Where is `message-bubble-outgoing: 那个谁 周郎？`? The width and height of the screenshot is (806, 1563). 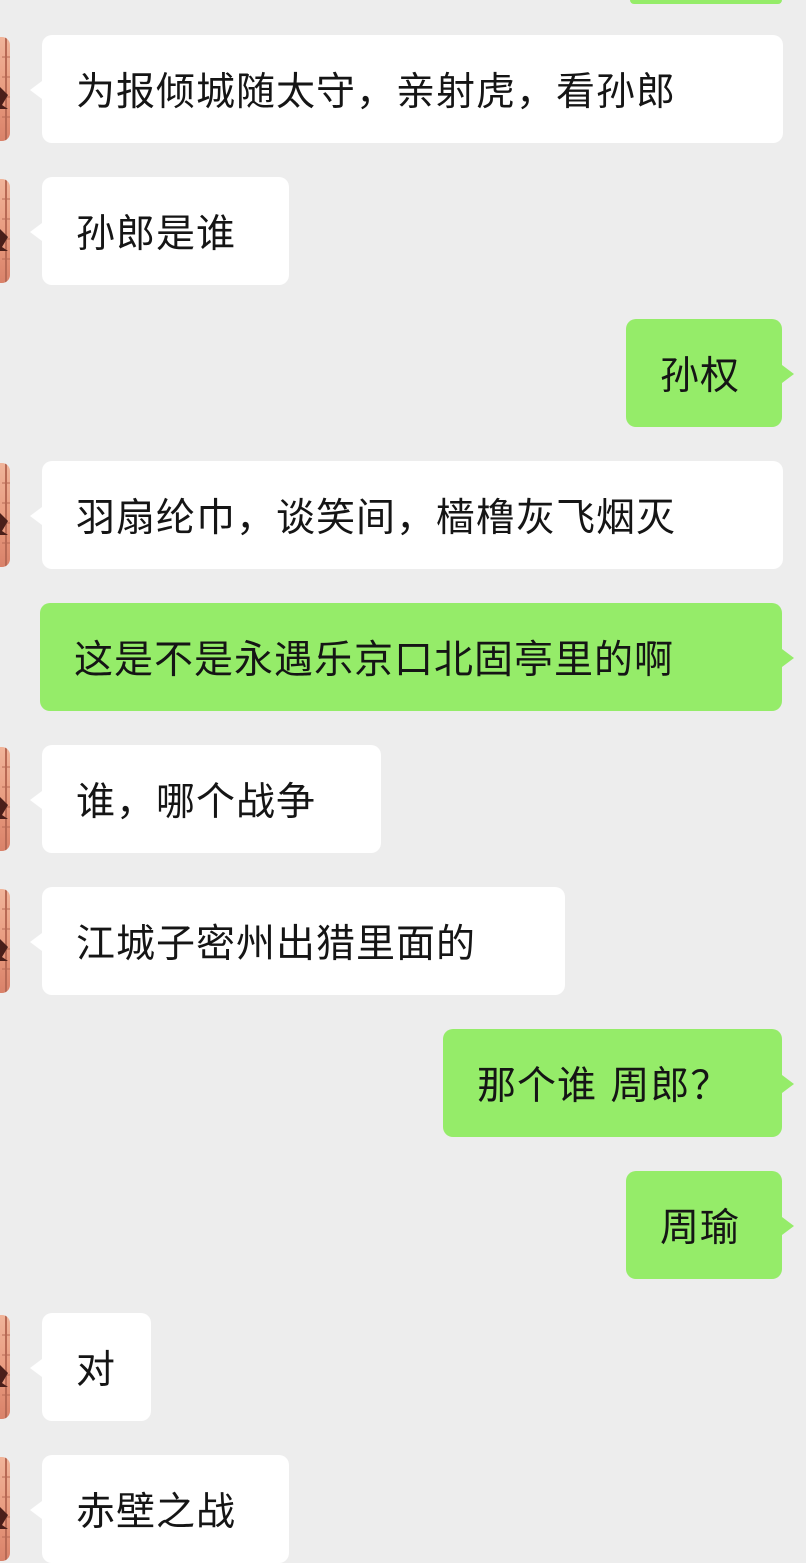 message-bubble-outgoing: 那个谁 周郎？ is located at coordinates (618, 1083).